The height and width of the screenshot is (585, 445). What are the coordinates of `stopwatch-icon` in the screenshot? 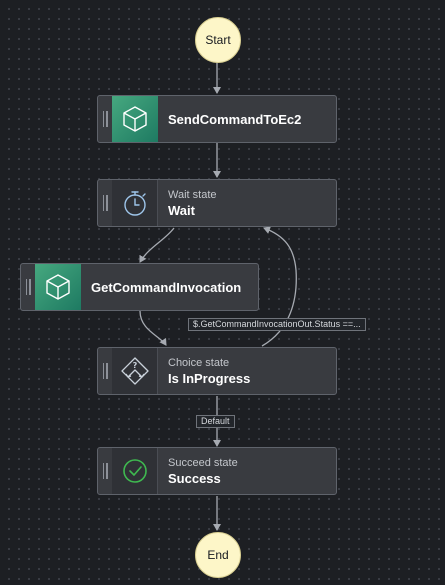 It's located at (135, 203).